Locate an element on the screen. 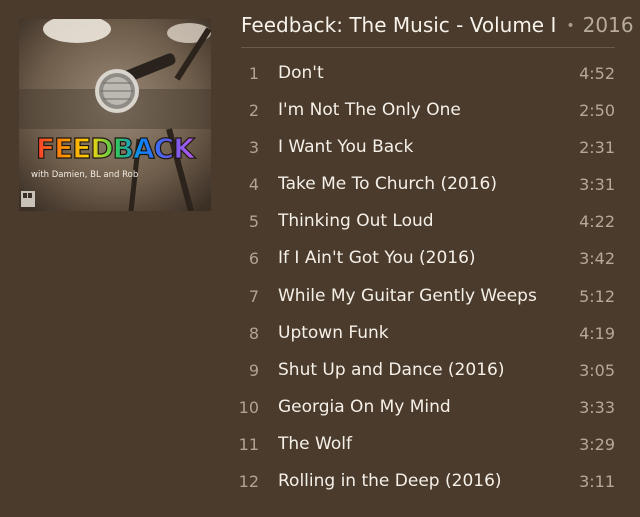  track-number: 12 is located at coordinates (248, 482).